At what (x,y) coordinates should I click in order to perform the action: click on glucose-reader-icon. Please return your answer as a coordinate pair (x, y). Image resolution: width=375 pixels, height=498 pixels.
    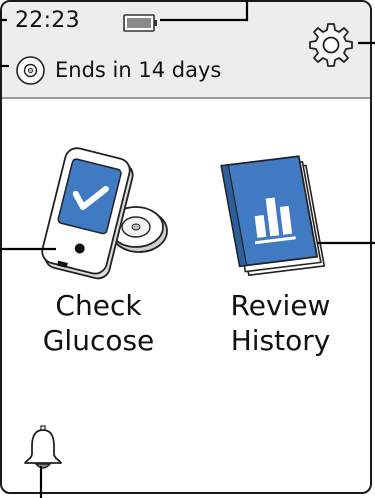
    Looking at the image, I should click on (104, 213).